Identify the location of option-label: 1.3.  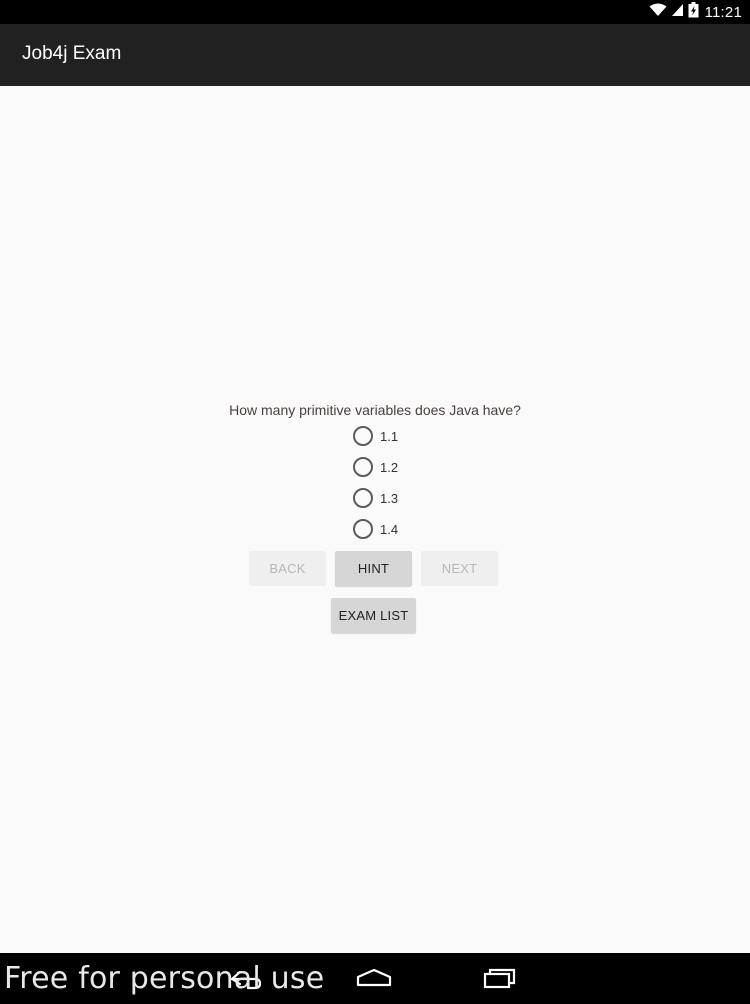
(389, 498).